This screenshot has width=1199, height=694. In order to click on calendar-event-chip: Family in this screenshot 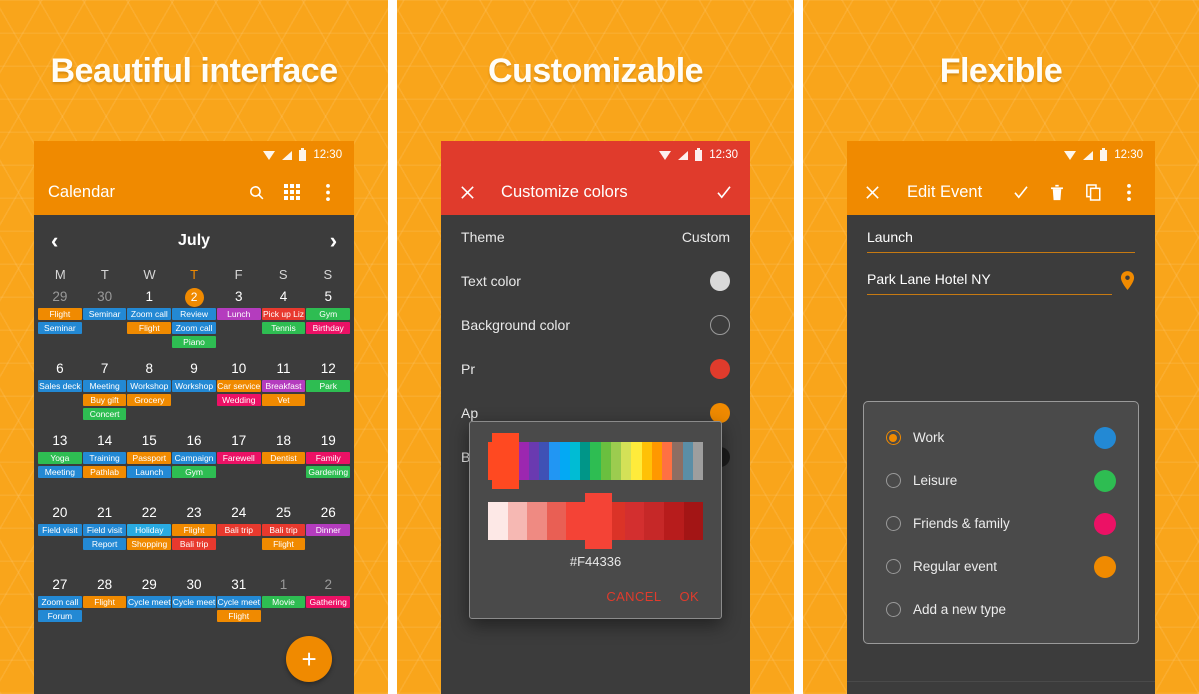, I will do `click(328, 458)`.